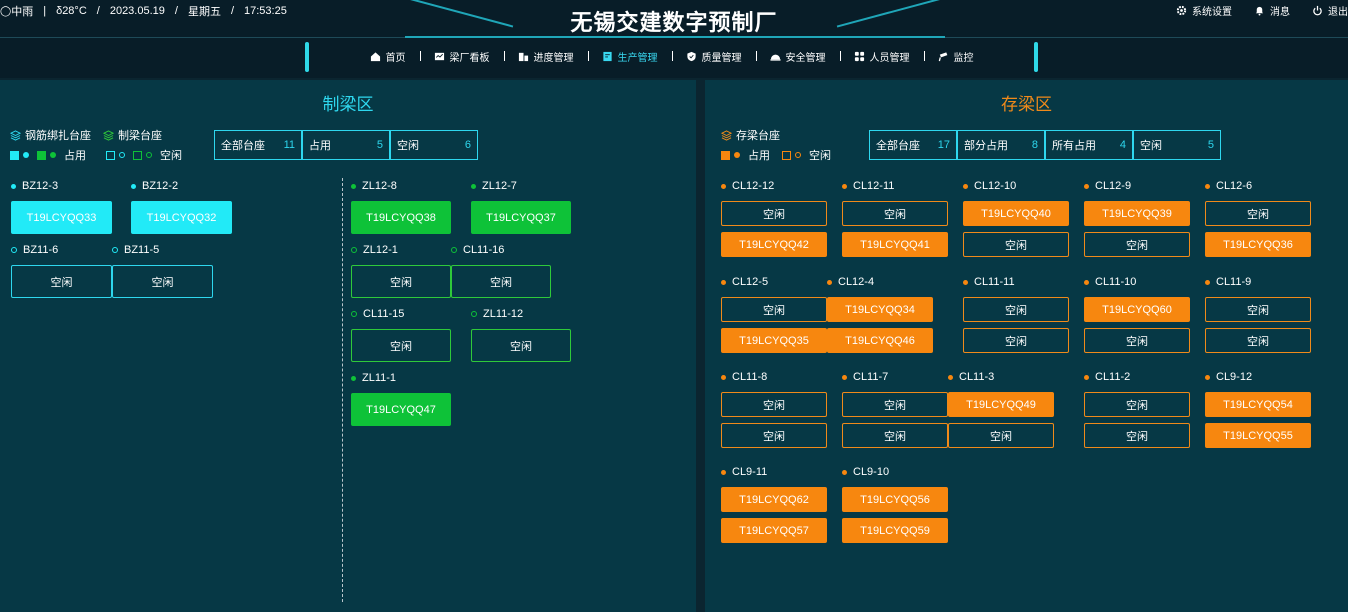  Describe the element at coordinates (895, 530) in the screenshot. I see `stand-slot: T19LCYQQ59` at that location.